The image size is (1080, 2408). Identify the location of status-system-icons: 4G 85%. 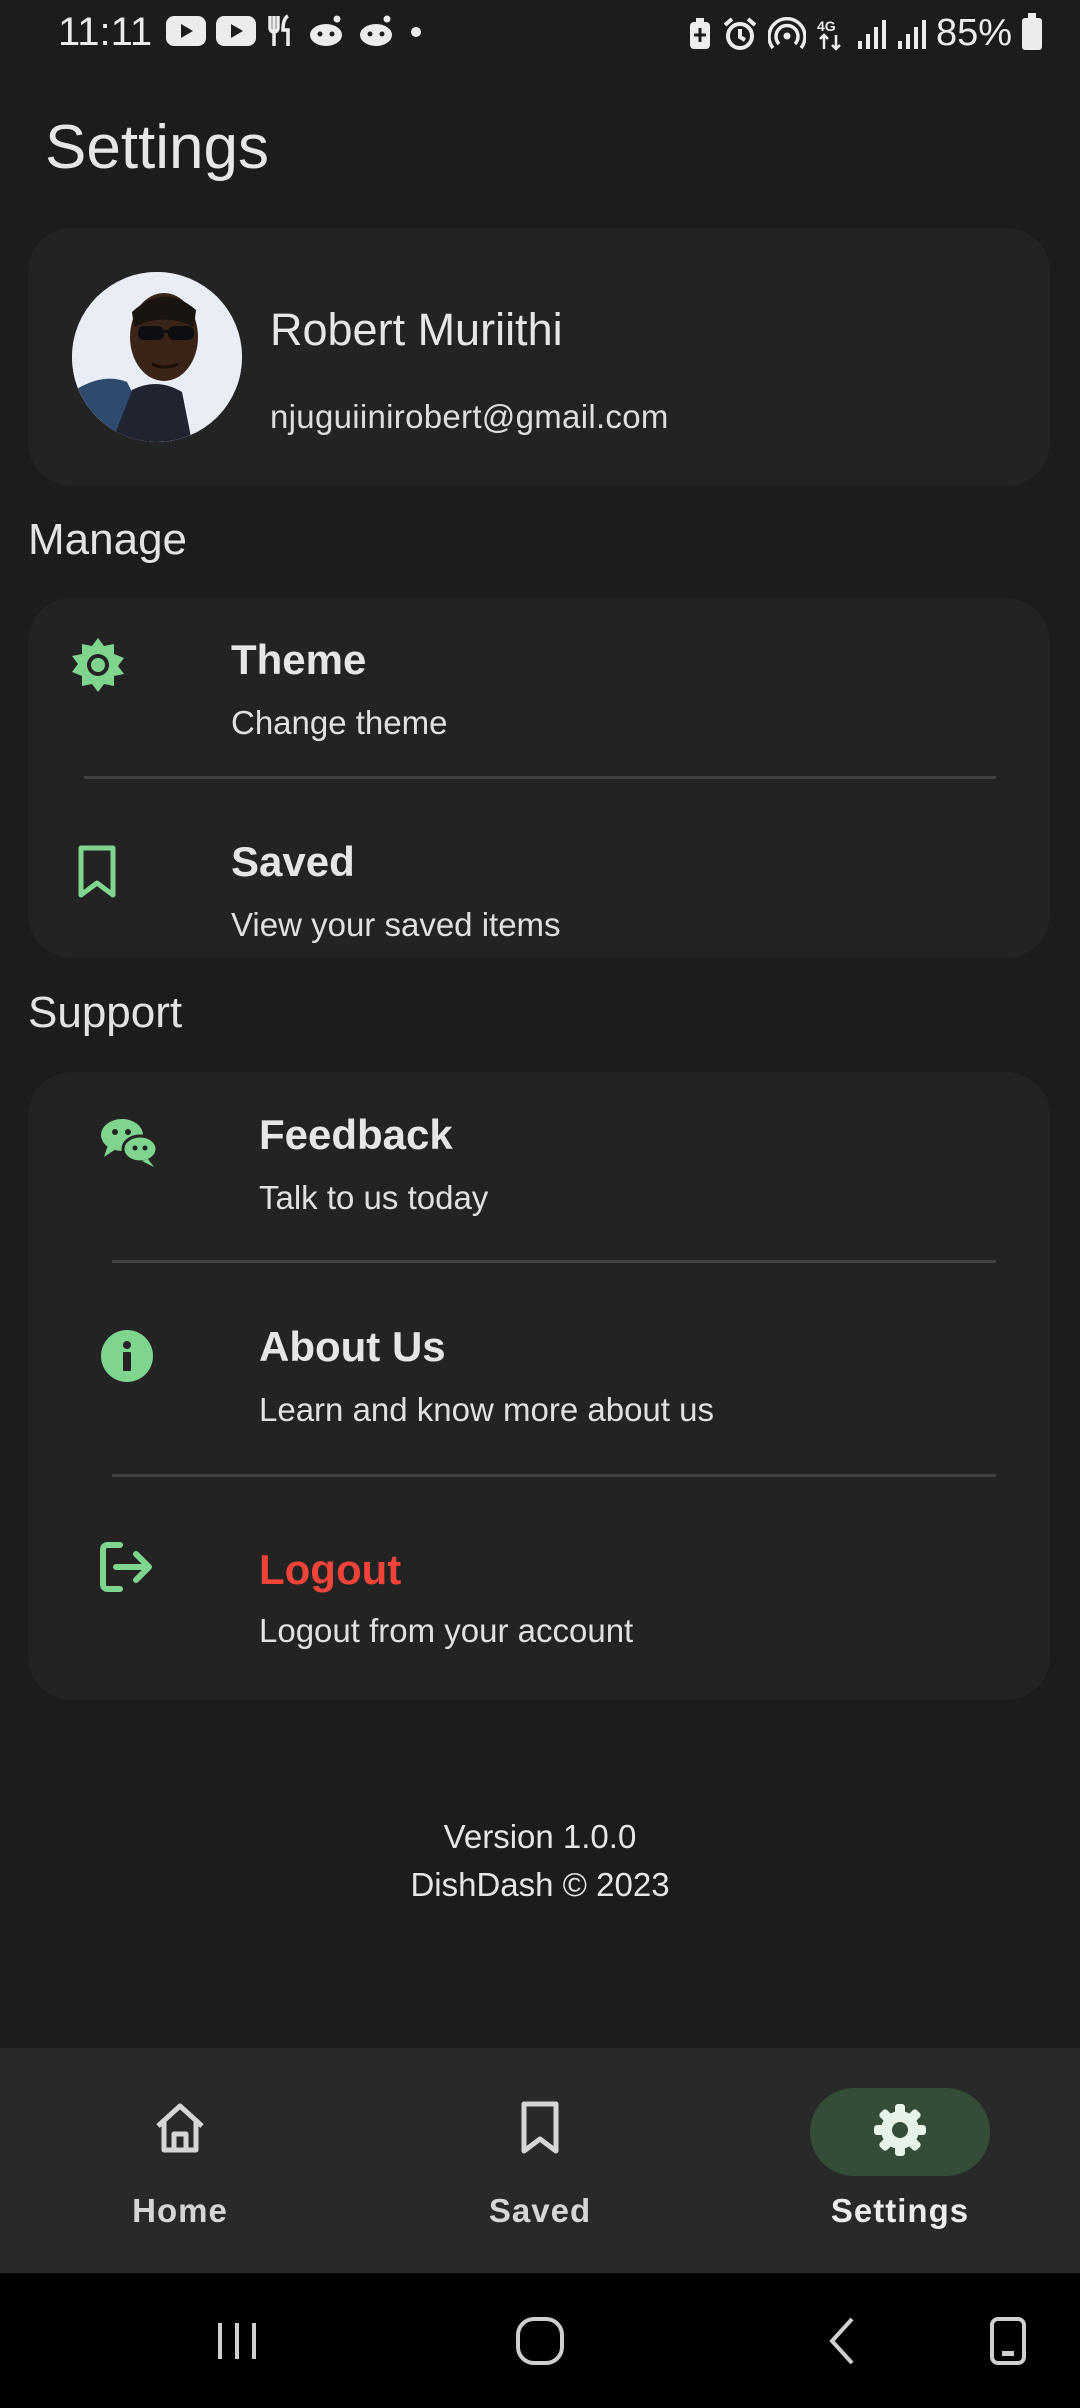
(865, 33).